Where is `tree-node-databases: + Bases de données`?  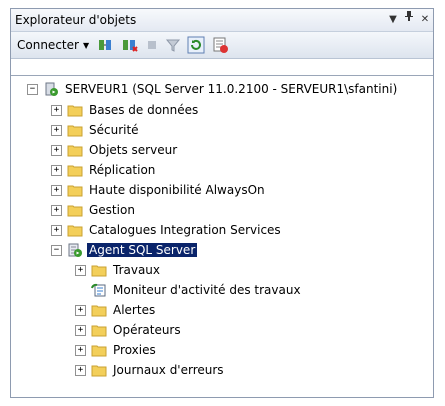 tree-node-databases: + Bases de données is located at coordinates (125, 110).